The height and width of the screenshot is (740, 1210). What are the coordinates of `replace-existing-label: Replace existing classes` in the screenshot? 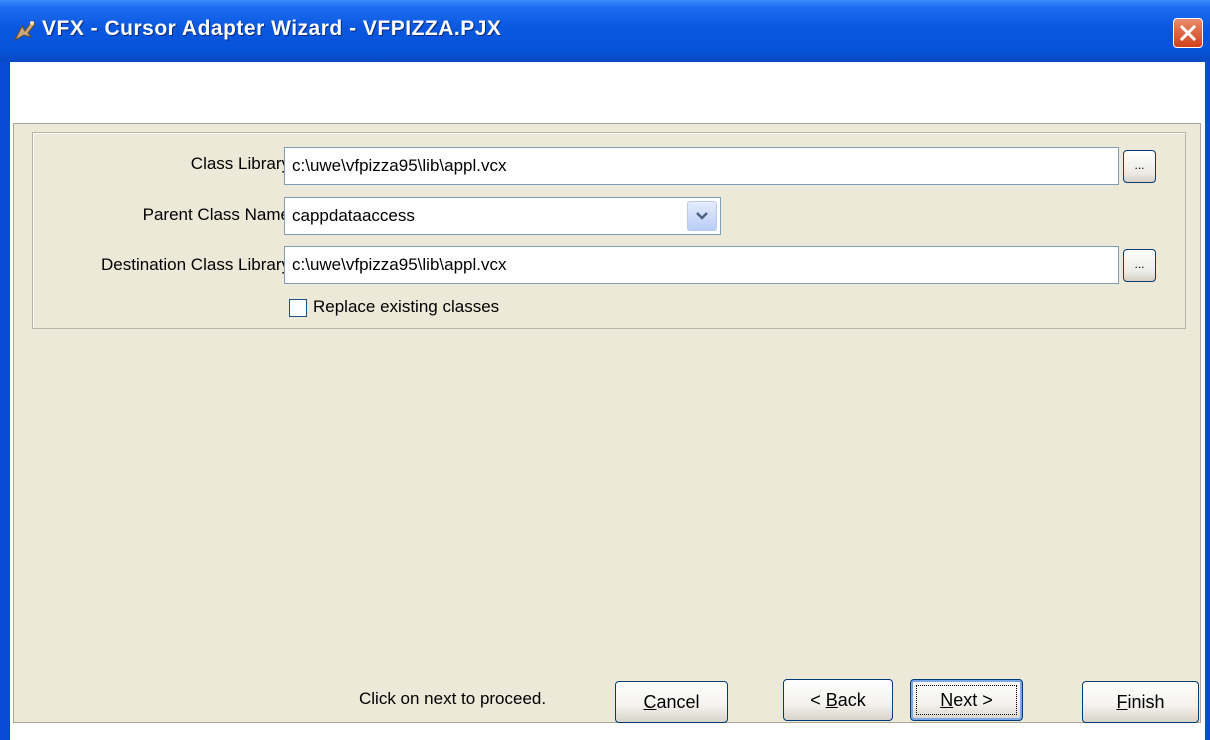 It's located at (406, 307).